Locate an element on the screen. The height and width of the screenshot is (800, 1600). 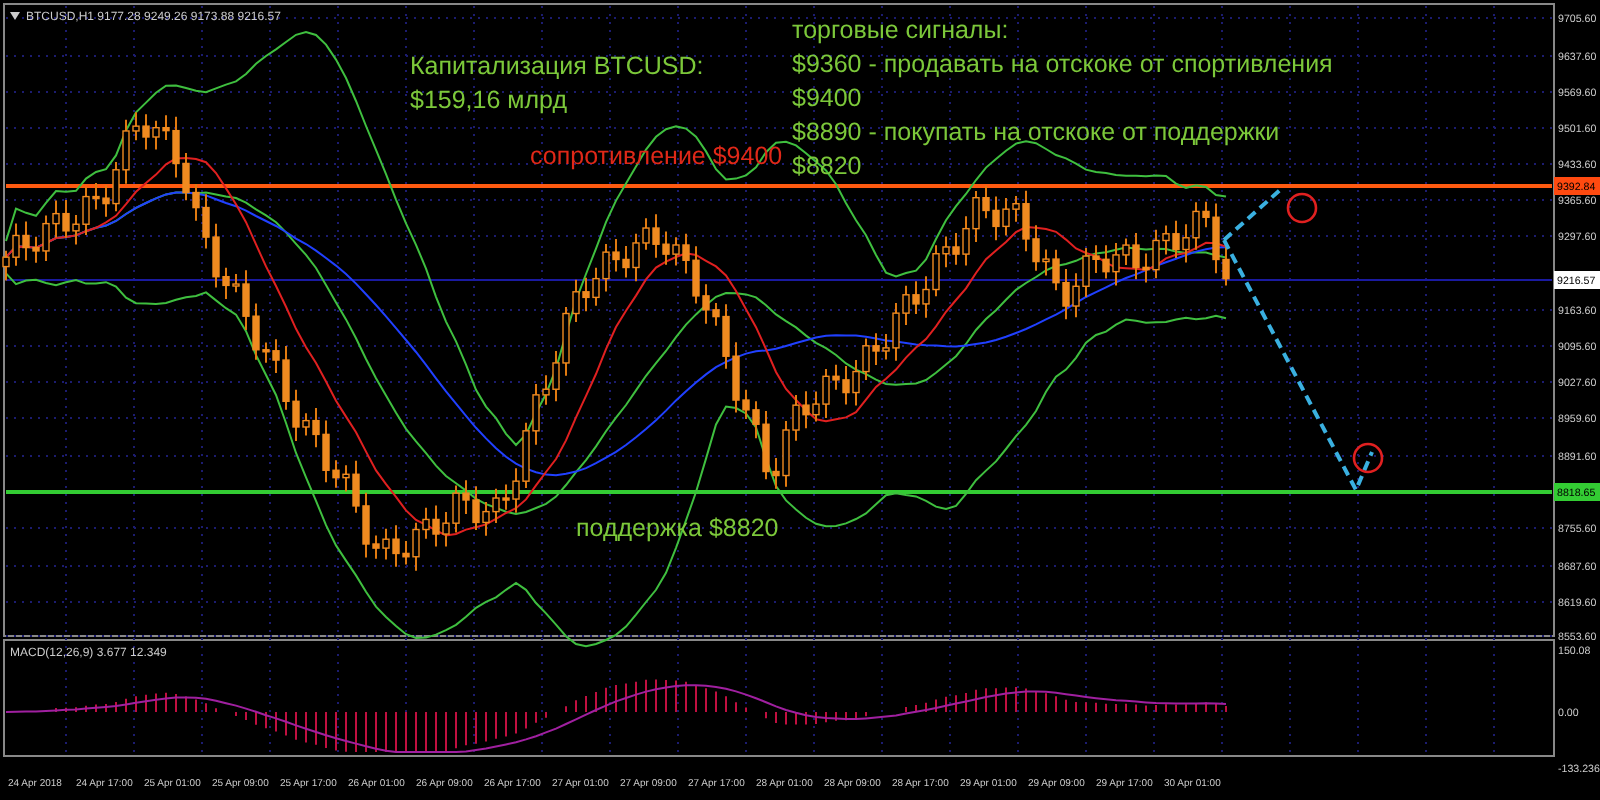
signal-note: $8890 - покупать на отскоке от поддержки is located at coordinates (1036, 132).